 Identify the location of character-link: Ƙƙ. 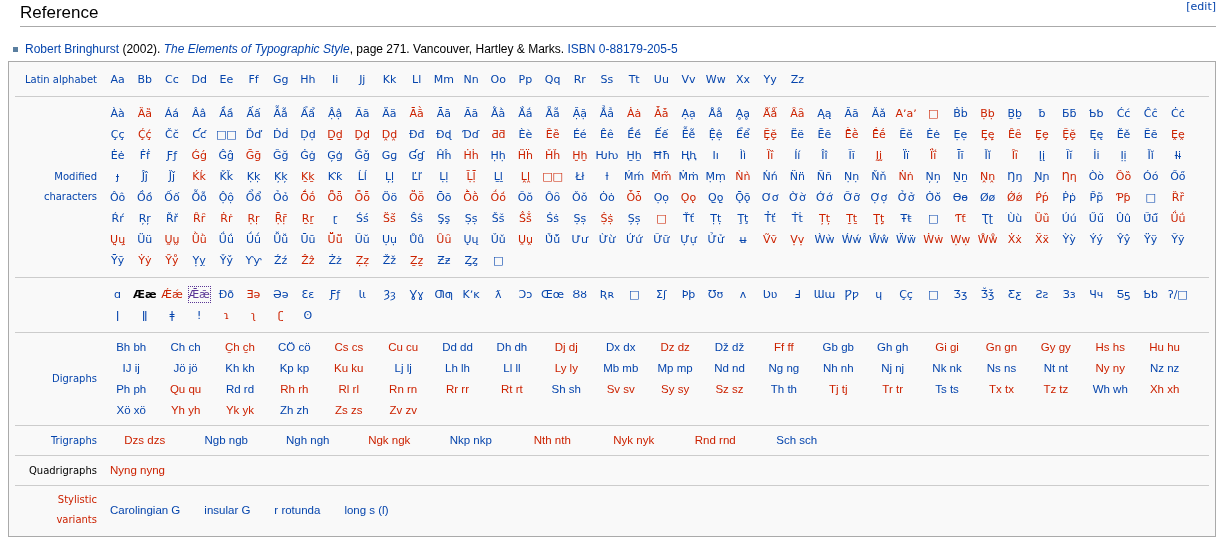
(335, 176).